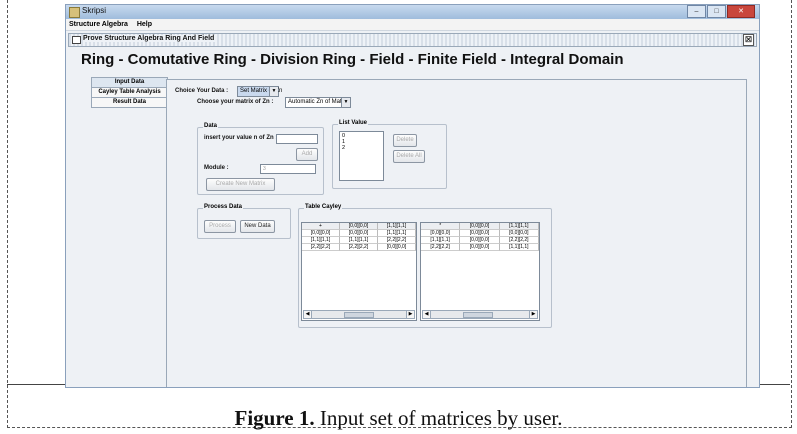  What do you see at coordinates (441, 226) in the screenshot?
I see `table-header-cell: *` at bounding box center [441, 226].